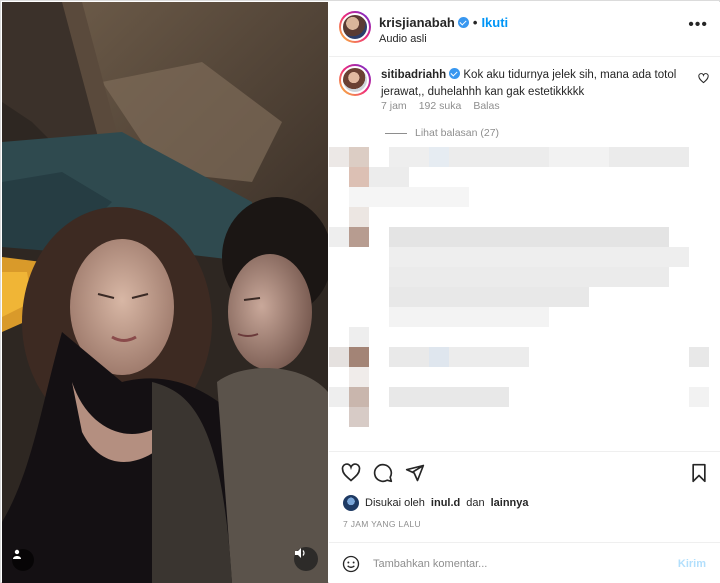 Image resolution: width=720 pixels, height=583 pixels. I want to click on comment-input, so click(518, 564).